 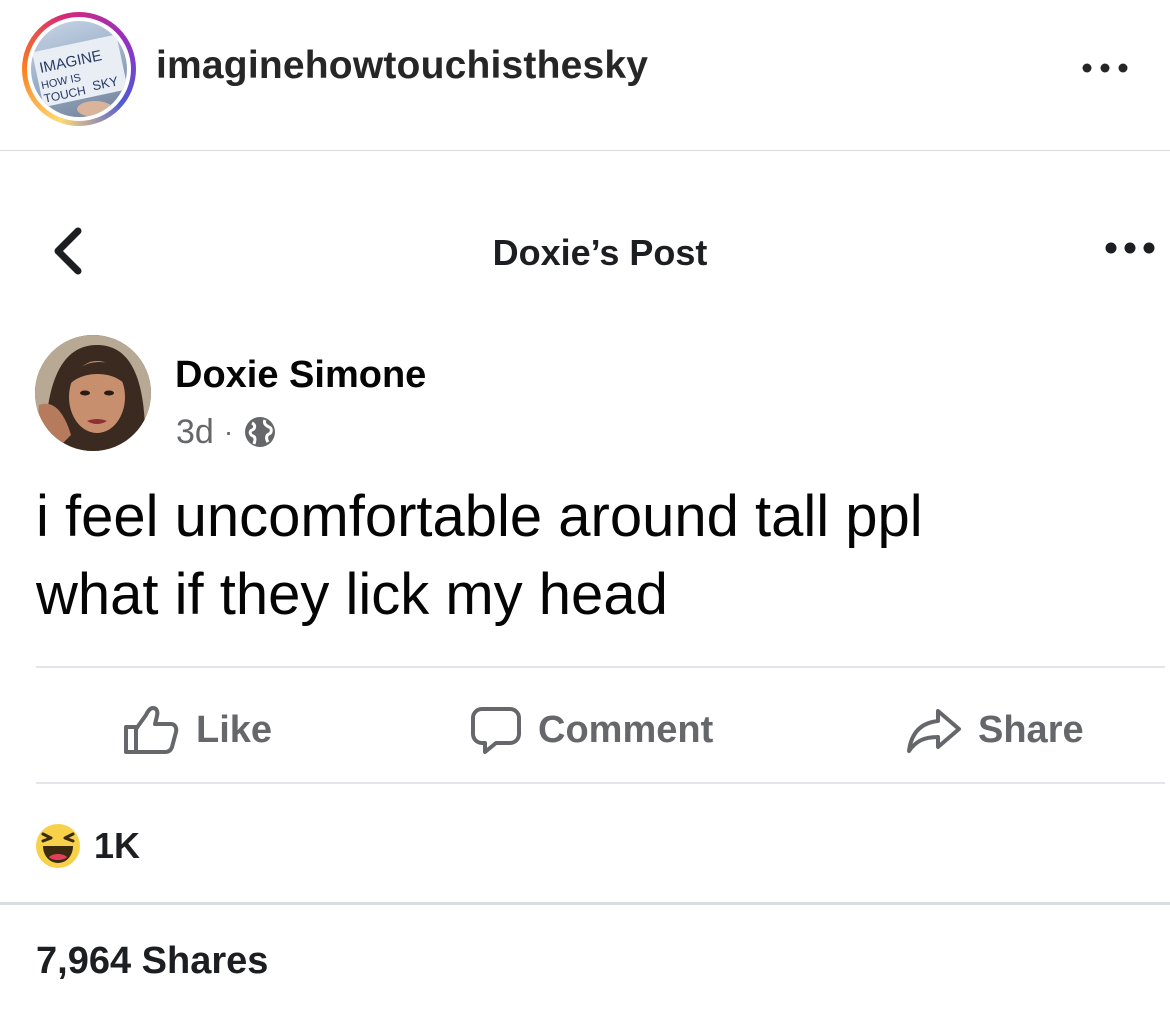 I want to click on post-text-line: i feel uncomfortable around tall ppl, so click(x=479, y=516).